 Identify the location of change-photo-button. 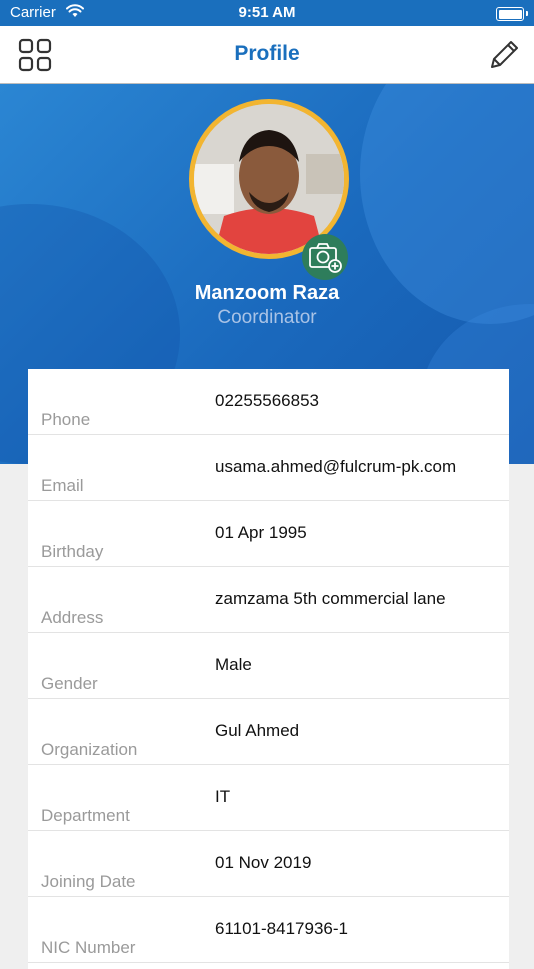
(325, 257).